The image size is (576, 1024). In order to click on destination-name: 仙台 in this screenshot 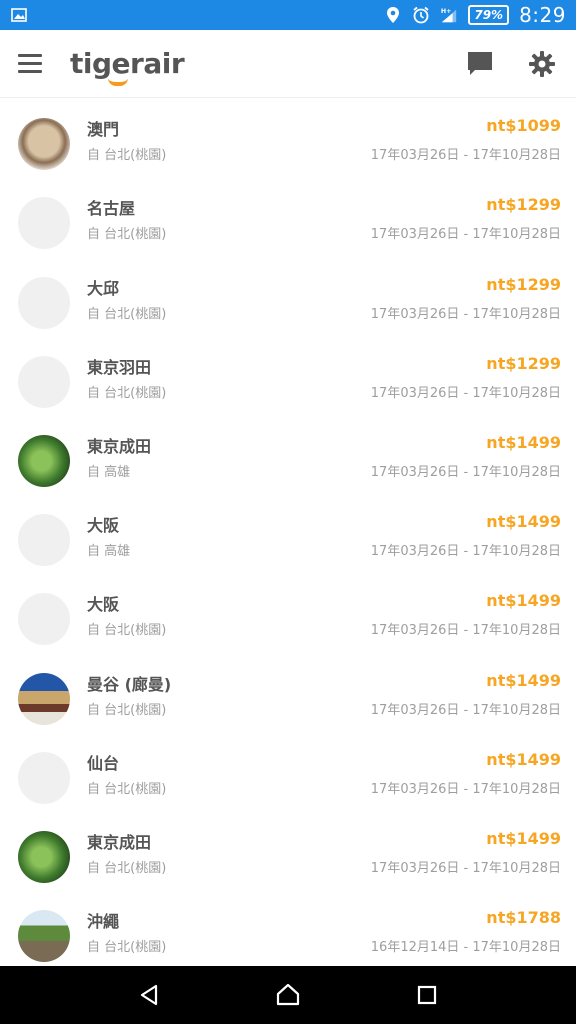, I will do `click(103, 763)`.